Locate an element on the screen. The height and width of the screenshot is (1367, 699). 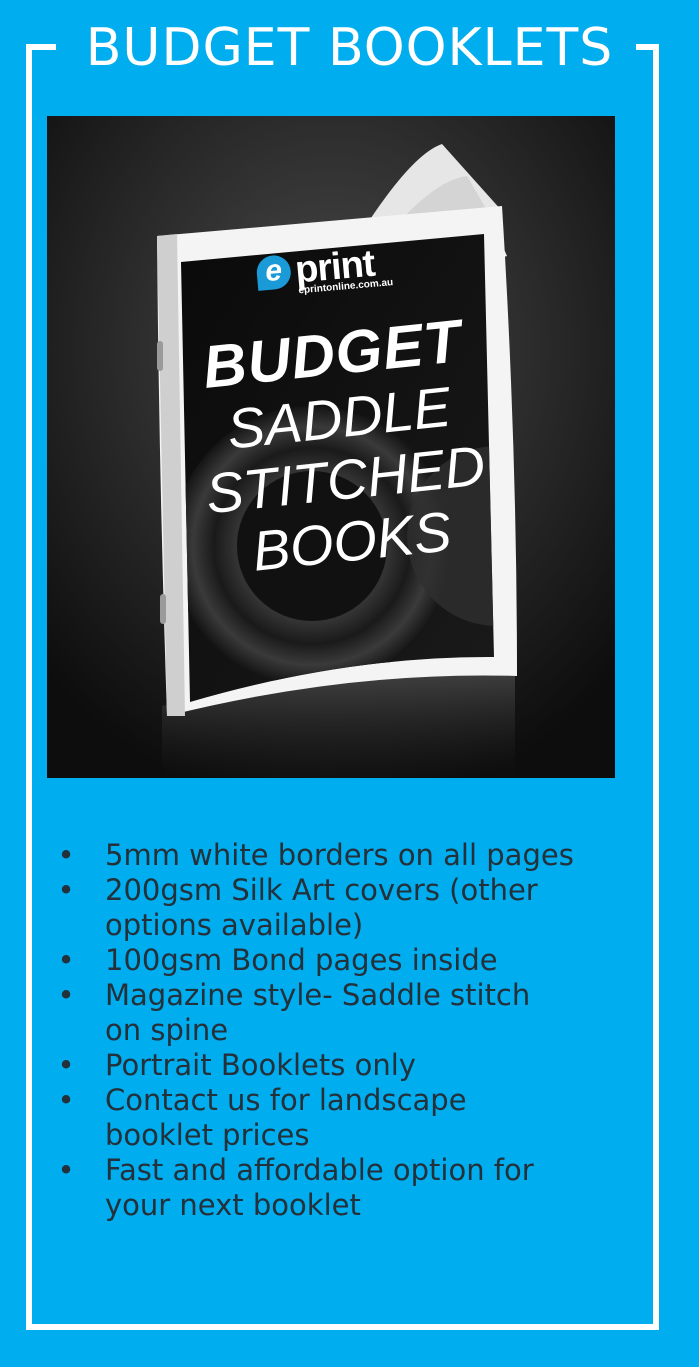
feature-item: • 5mm white borders on all pages is located at coordinates (336, 855).